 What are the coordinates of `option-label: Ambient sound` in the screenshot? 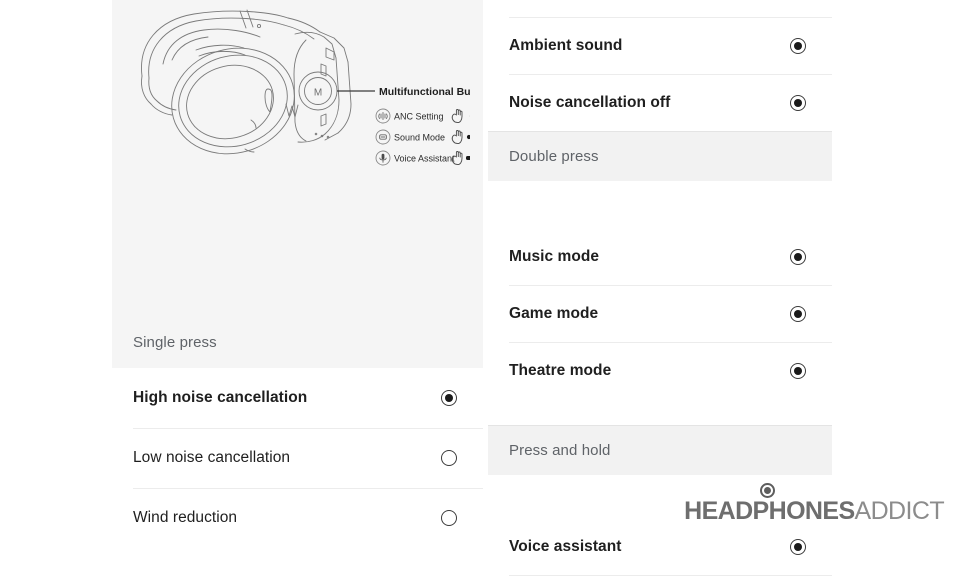 It's located at (647, 46).